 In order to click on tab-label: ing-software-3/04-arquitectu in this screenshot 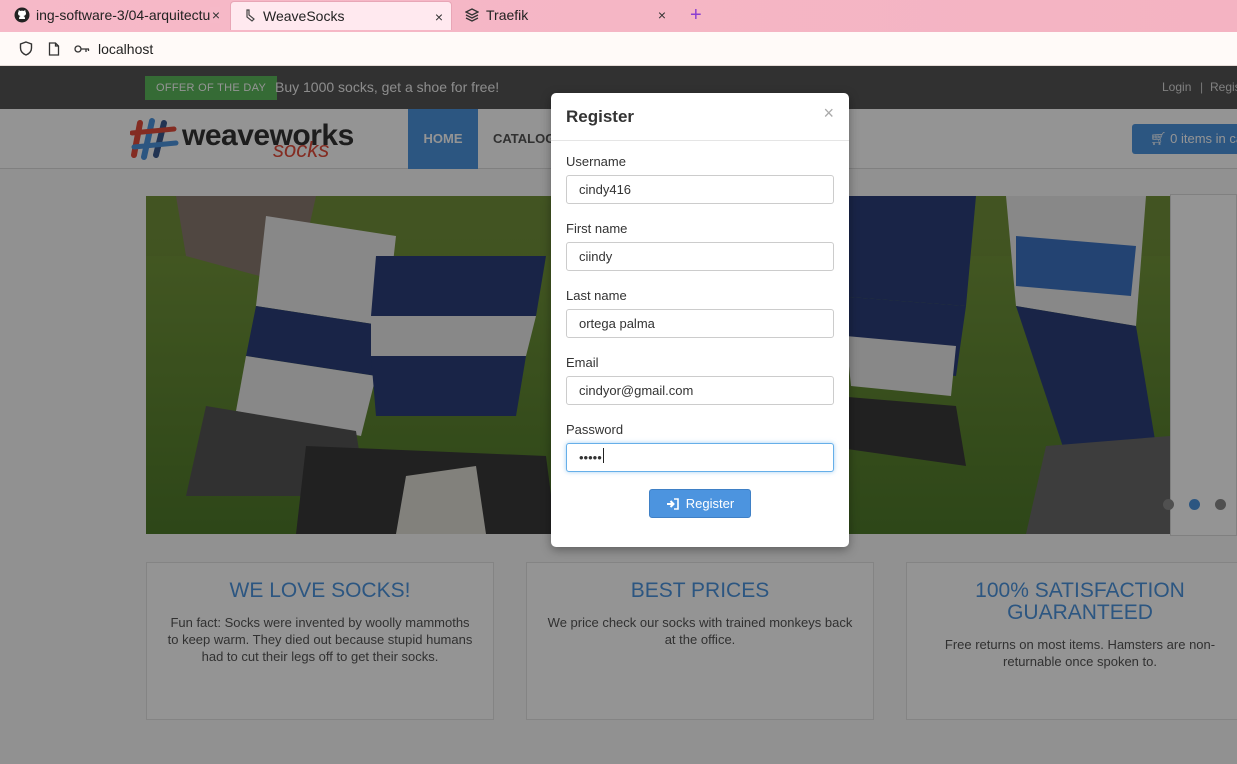, I will do `click(123, 15)`.